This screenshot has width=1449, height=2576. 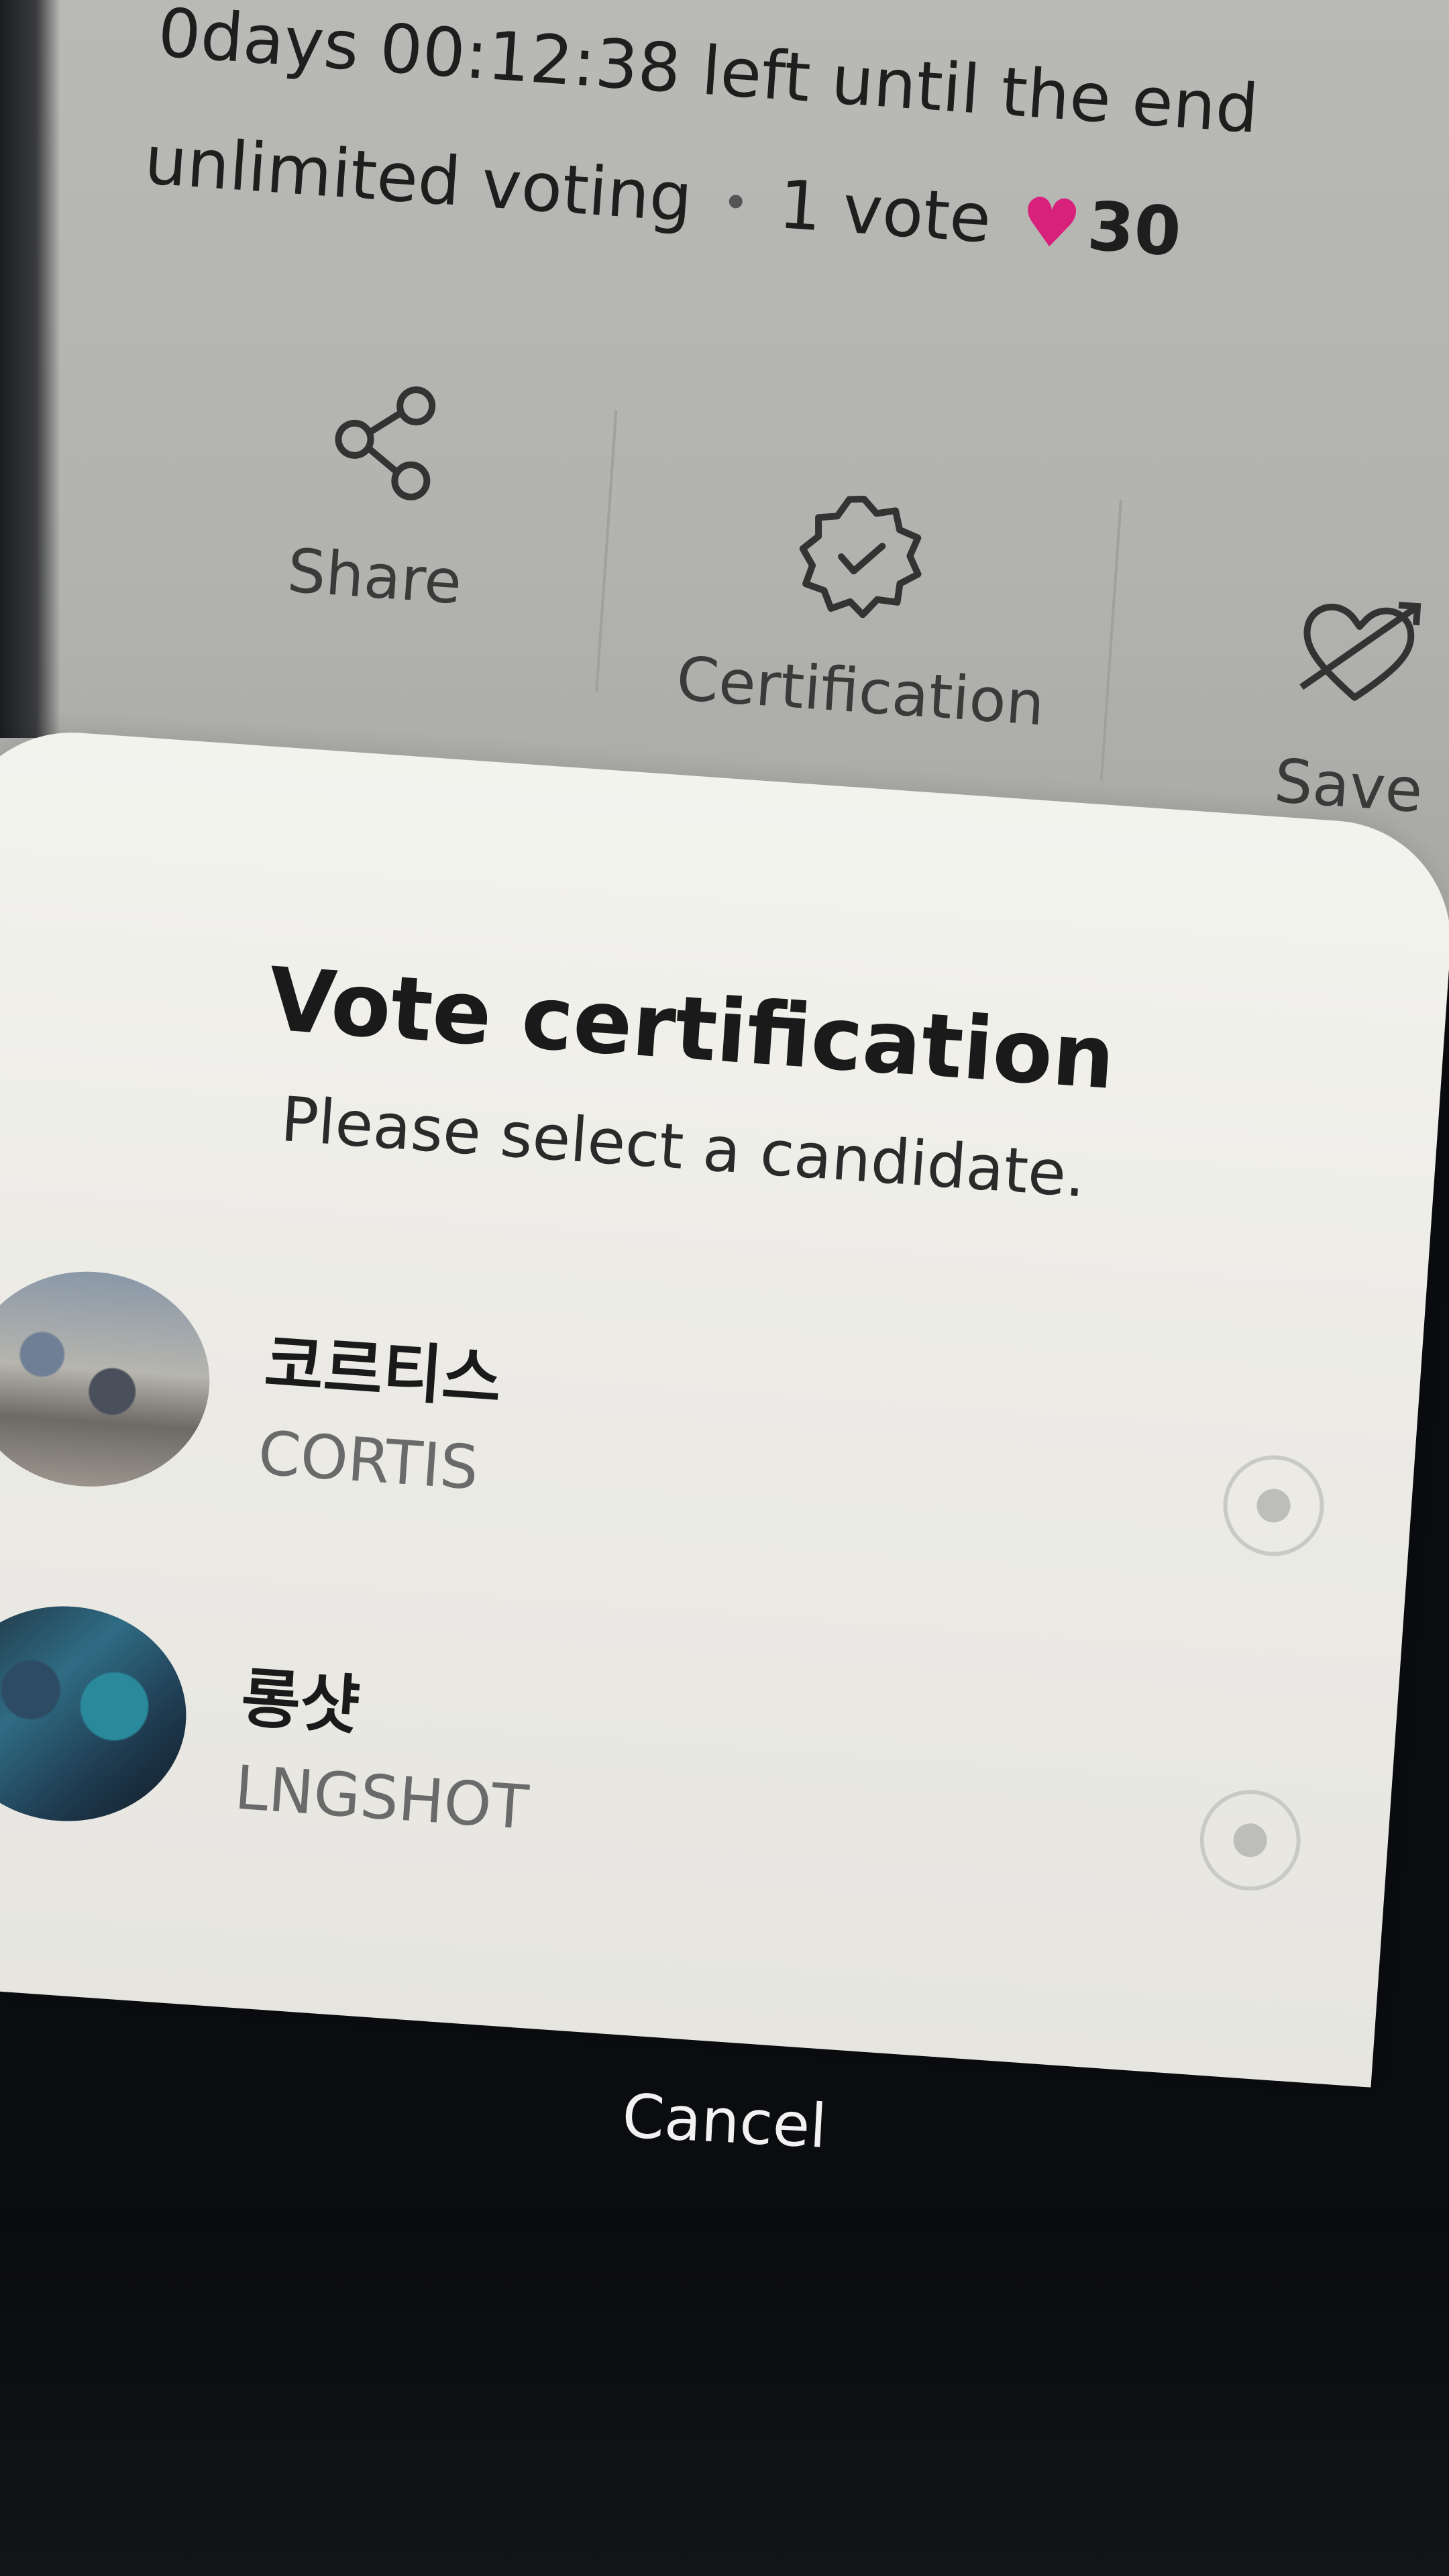 I want to click on save-button: Save, so click(x=1310, y=702).